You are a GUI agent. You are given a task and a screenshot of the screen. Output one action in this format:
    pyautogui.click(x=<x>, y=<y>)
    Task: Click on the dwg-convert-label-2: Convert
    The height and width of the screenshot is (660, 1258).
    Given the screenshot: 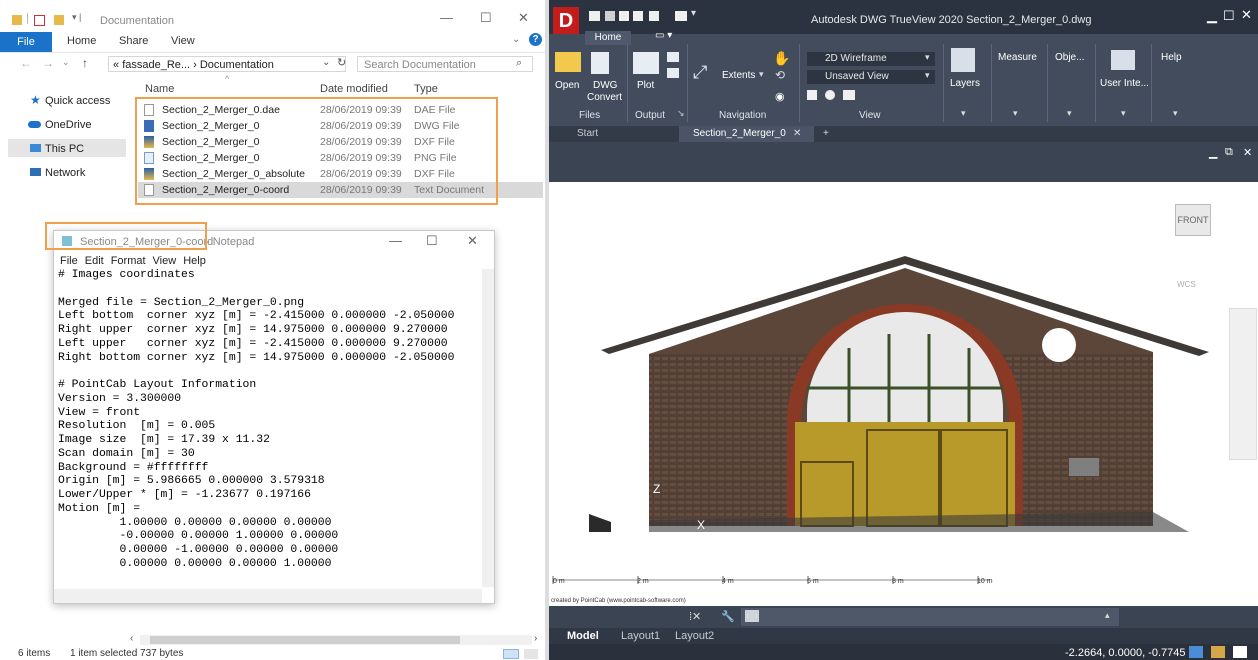 What is the action you would take?
    pyautogui.click(x=604, y=97)
    